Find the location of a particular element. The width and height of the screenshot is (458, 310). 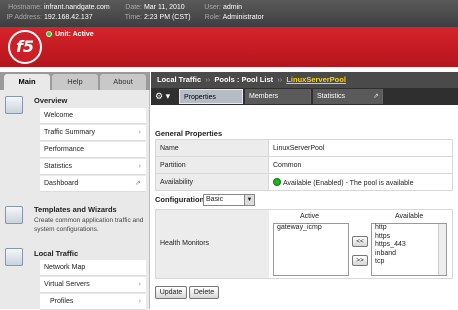

sidebar-item-virtual-servers: Virtual Servers › is located at coordinates (93, 285).